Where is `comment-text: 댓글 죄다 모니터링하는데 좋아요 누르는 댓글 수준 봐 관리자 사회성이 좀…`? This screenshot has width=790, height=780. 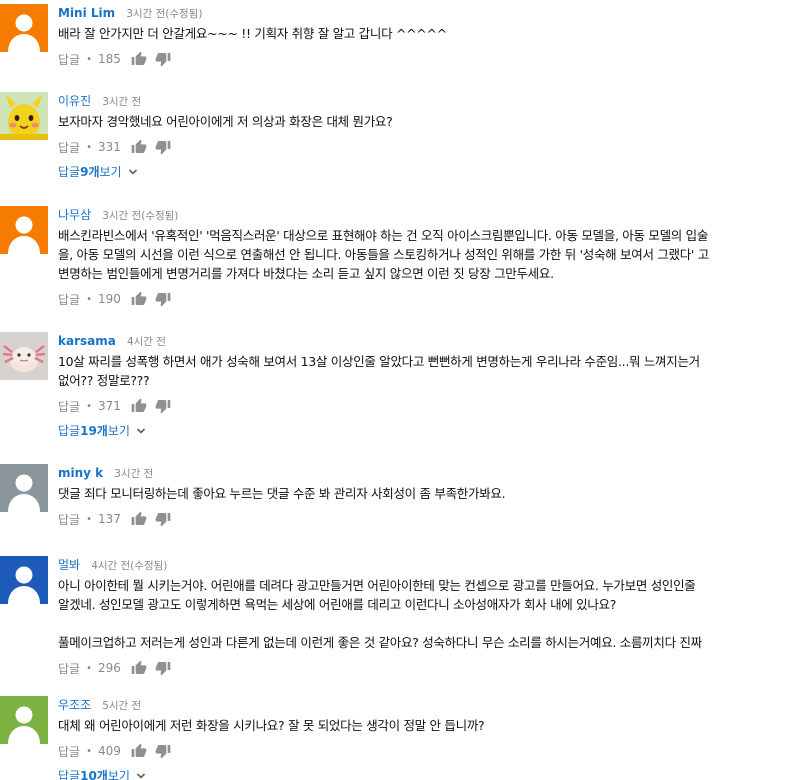
comment-text: 댓글 죄다 모니터링하는데 좋아요 누르는 댓글 수준 봐 관리자 사회성이 좀… is located at coordinates (282, 493).